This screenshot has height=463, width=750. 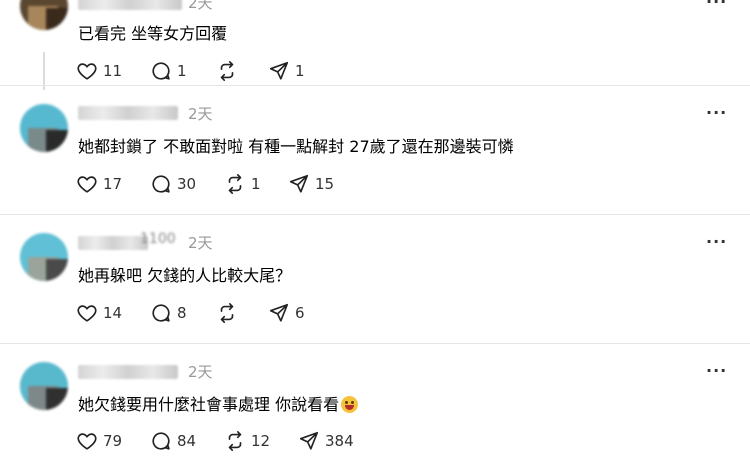 I want to click on post-text: 她欠錢要用什麼社會事處理 你說看看, so click(x=218, y=403).